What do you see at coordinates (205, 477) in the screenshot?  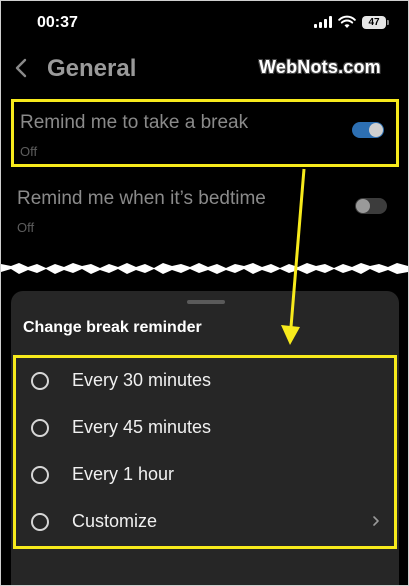 I see `option-every-1-hour: Every 1 hour` at bounding box center [205, 477].